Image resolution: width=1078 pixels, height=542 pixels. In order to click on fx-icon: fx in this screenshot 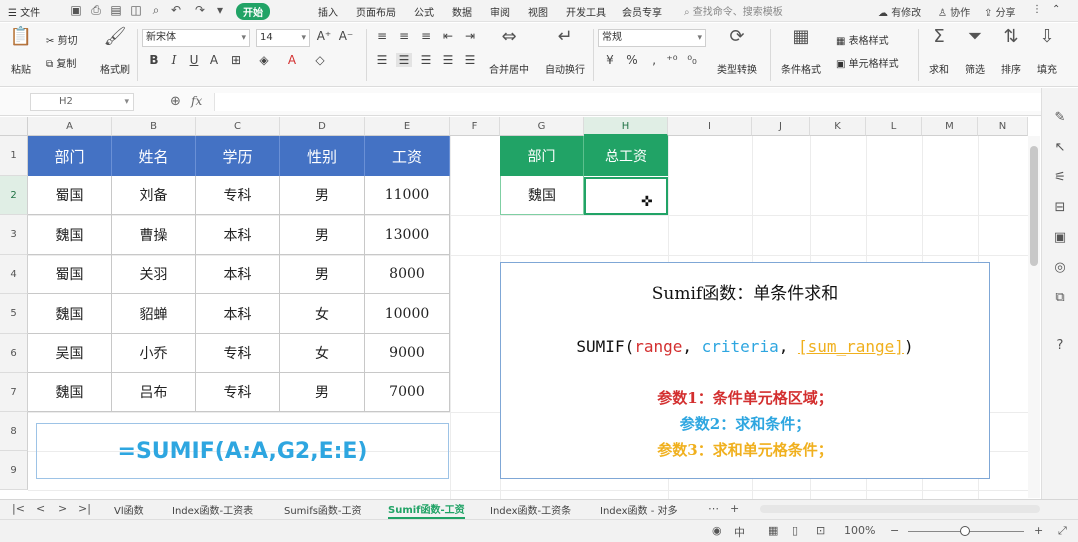, I will do `click(196, 101)`.